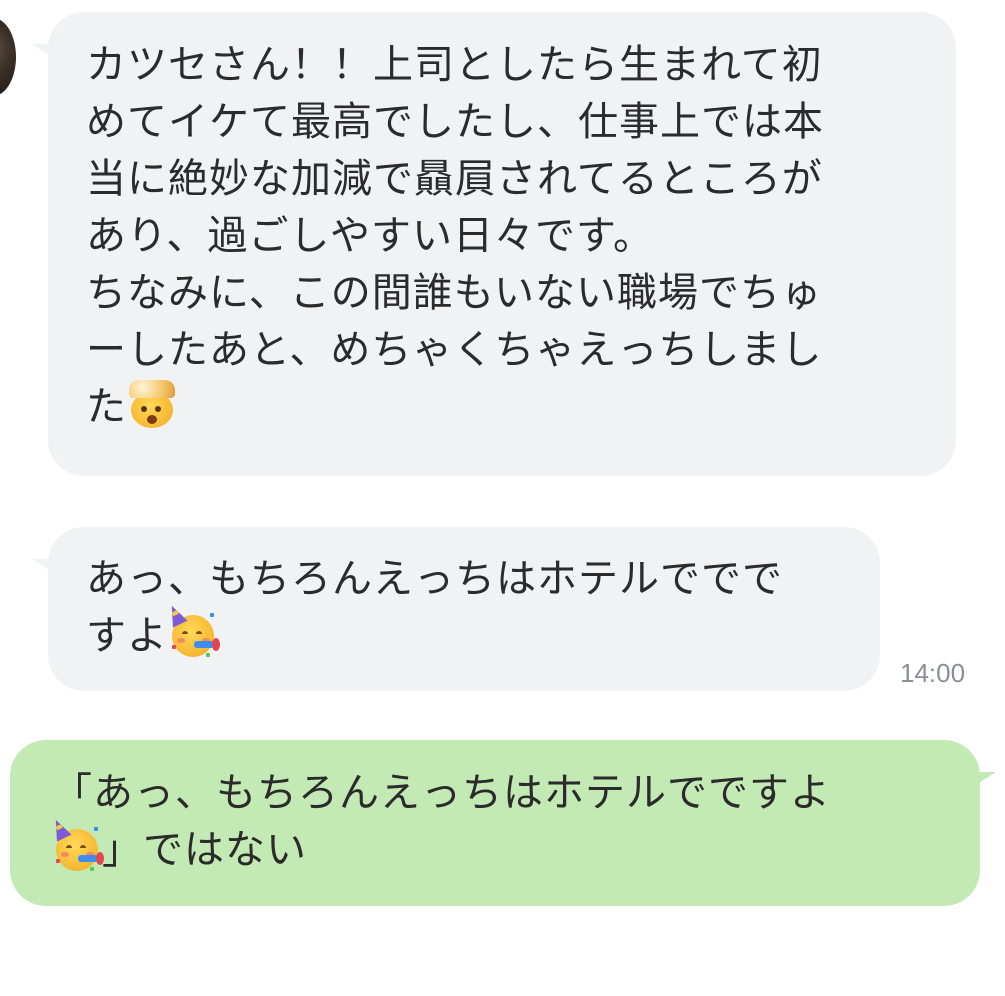  Describe the element at coordinates (370, 236) in the screenshot. I see `message-line: あり、過ごしやすい日々です。` at that location.